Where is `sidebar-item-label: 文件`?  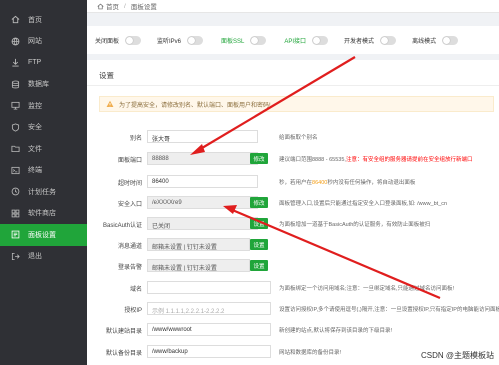 sidebar-item-label: 文件 is located at coordinates (35, 149).